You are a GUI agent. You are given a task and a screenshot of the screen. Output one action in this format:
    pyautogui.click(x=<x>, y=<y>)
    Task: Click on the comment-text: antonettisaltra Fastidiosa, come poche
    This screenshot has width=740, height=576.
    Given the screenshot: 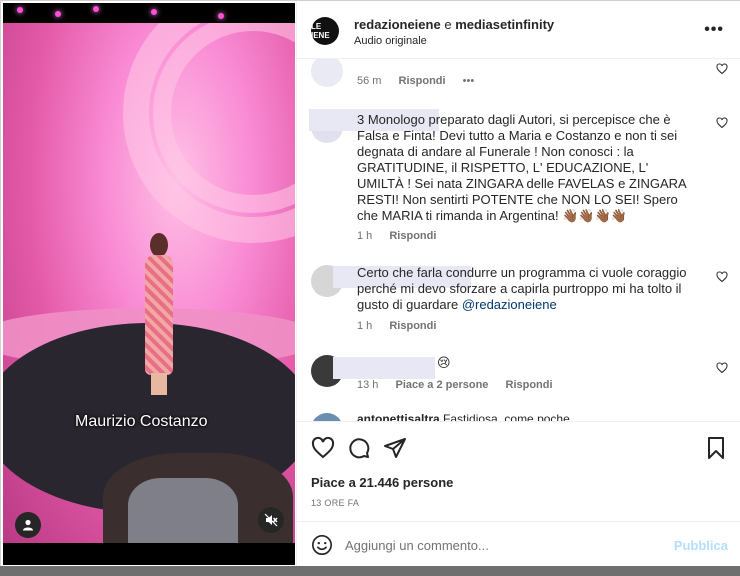 What is the action you would take?
    pyautogui.click(x=463, y=416)
    